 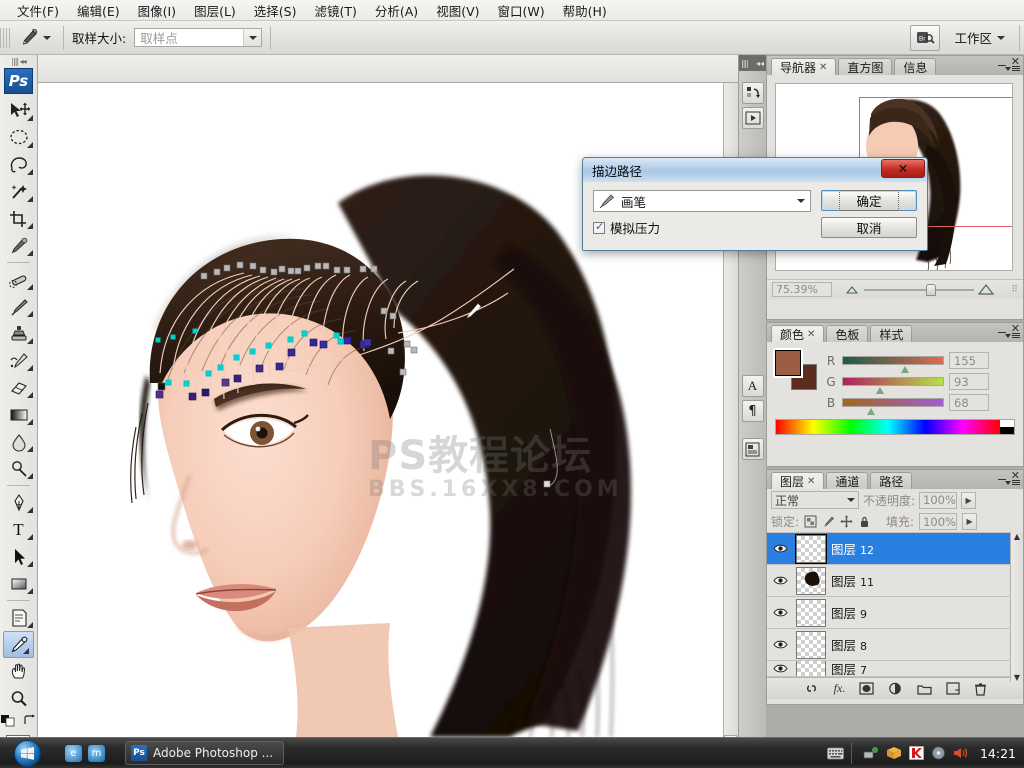 I want to click on menu-edit: 编辑(E), so click(x=98, y=11).